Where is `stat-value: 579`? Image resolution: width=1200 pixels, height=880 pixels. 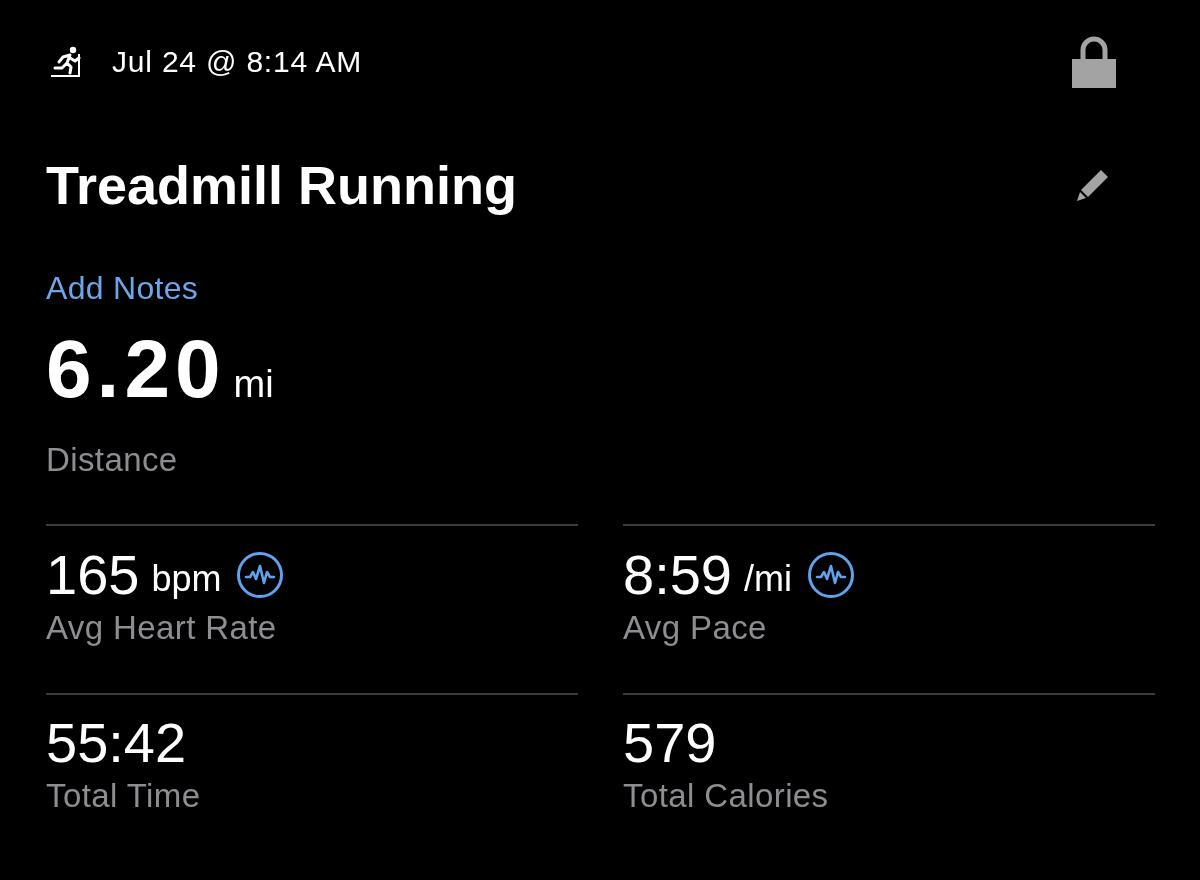
stat-value: 579 is located at coordinates (670, 743).